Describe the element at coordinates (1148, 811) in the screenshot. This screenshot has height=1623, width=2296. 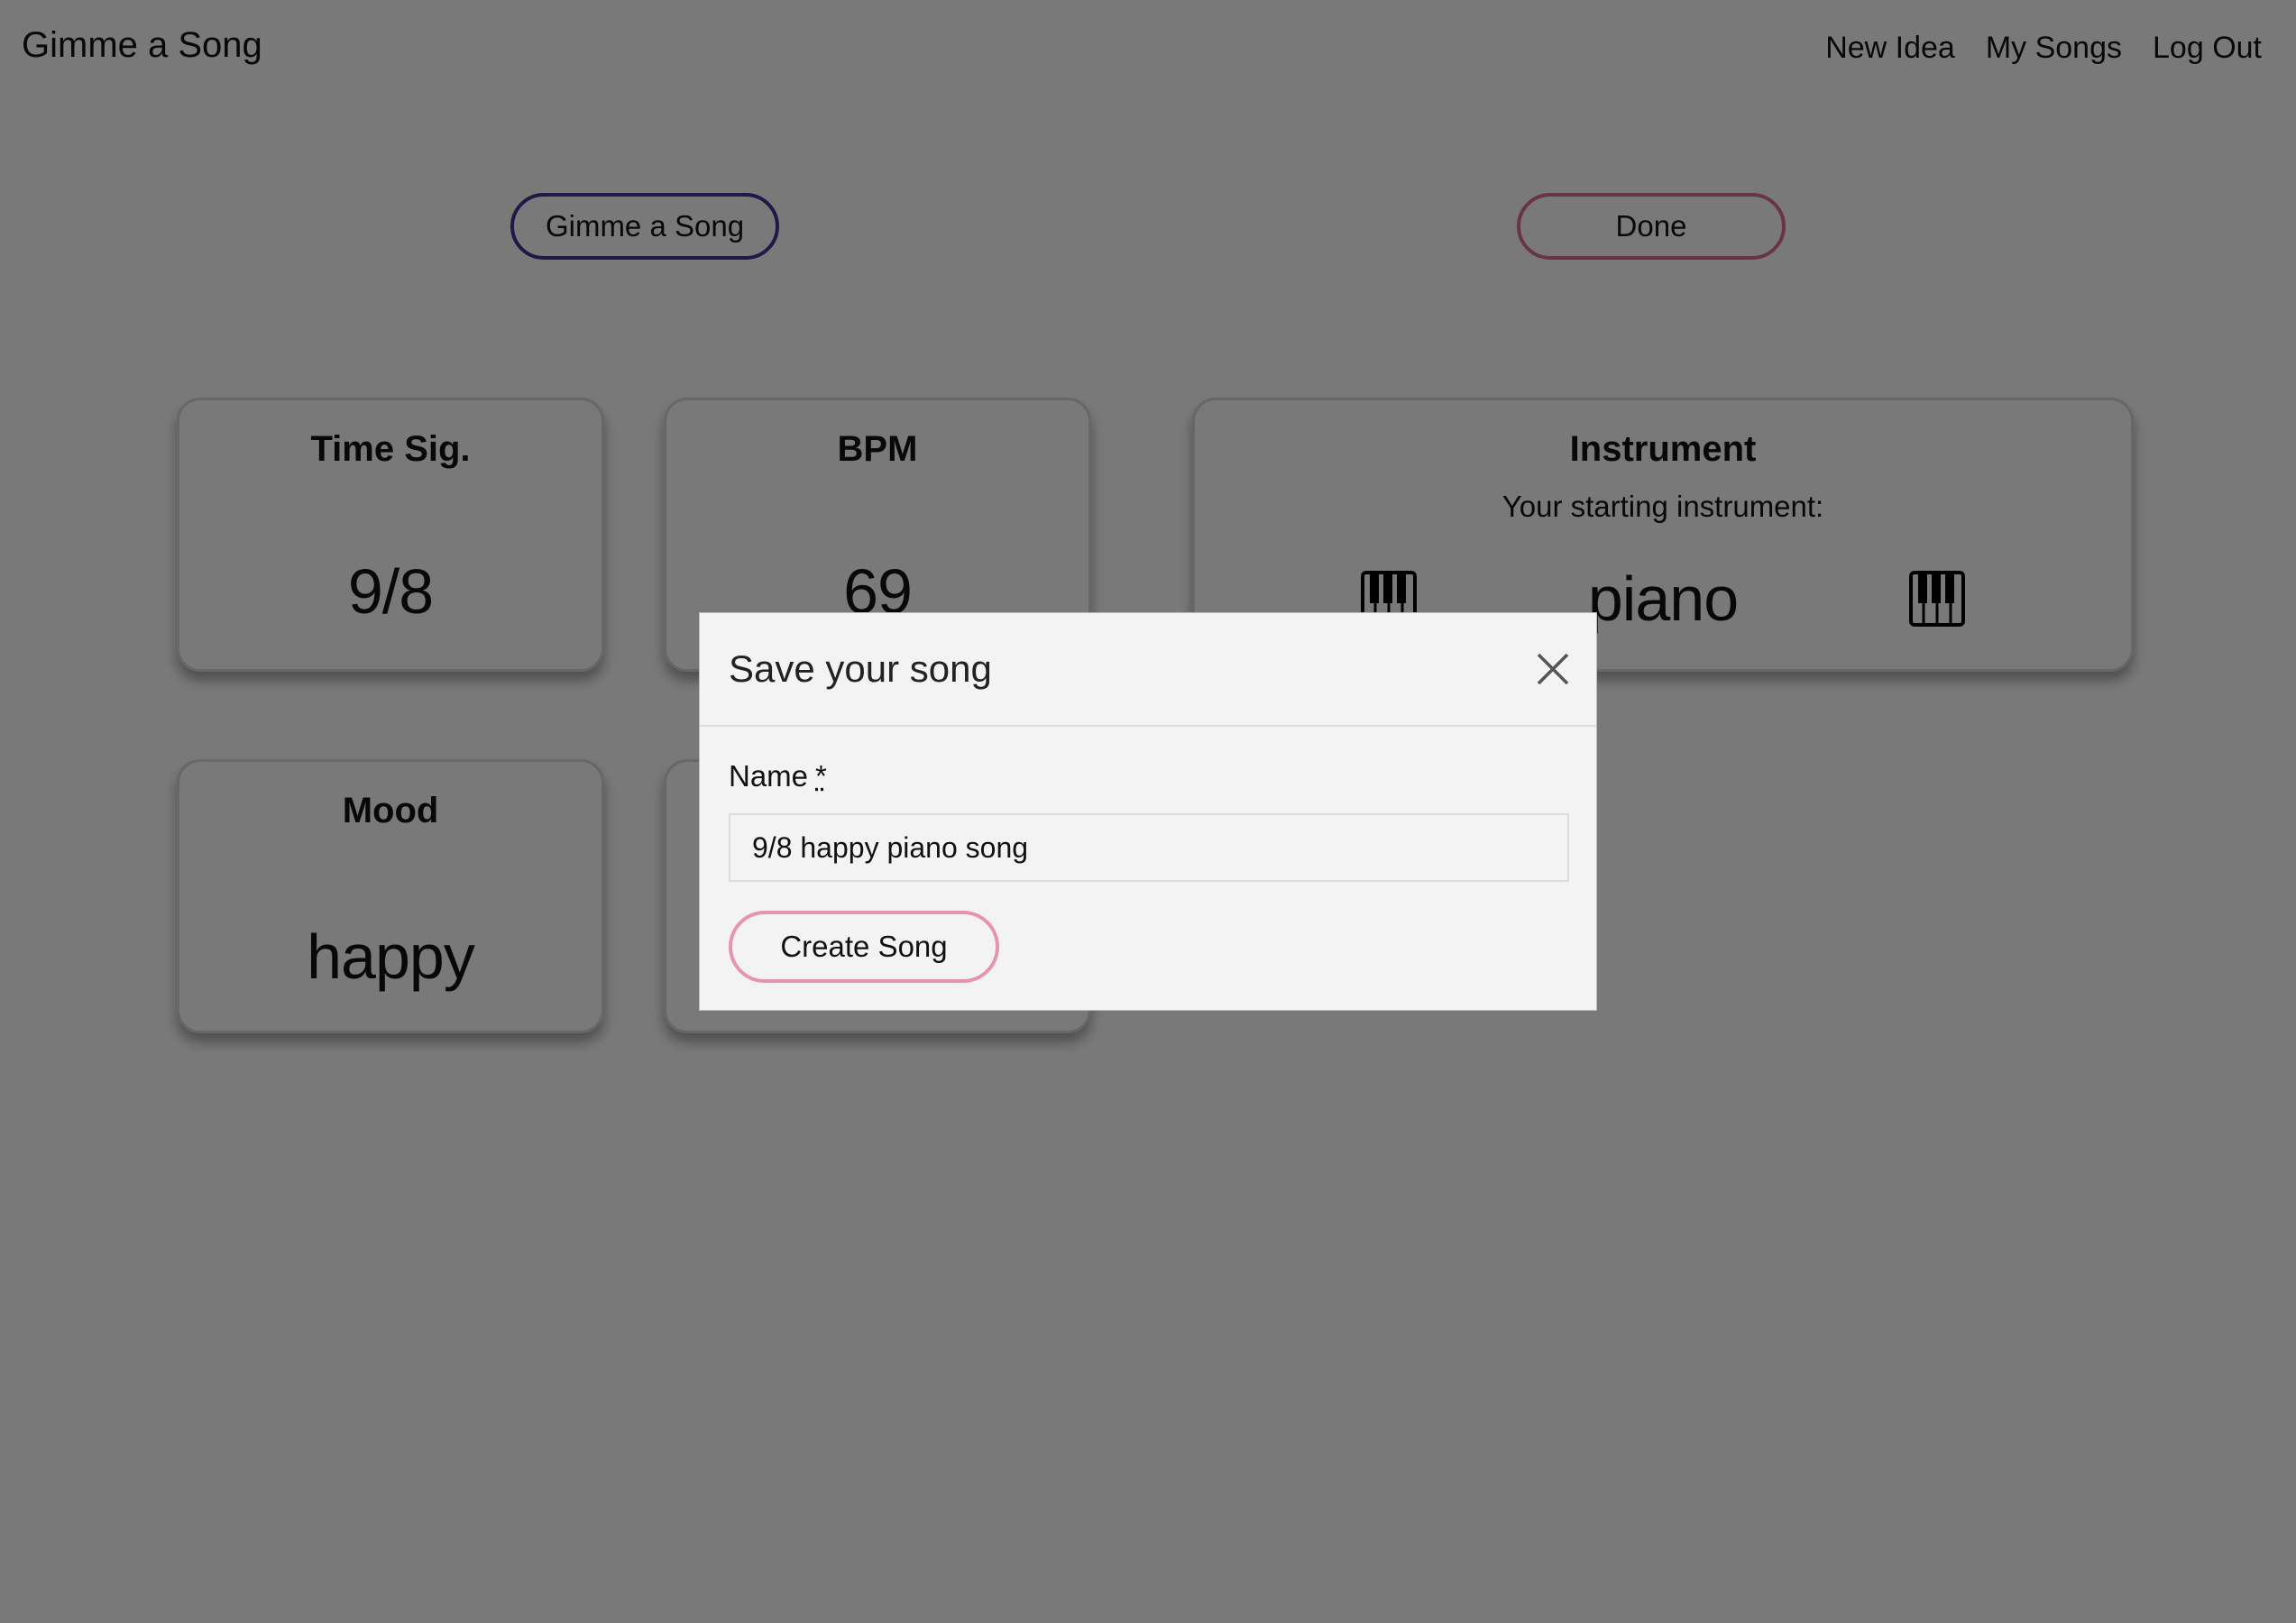
I see `save-song-modal: Save your song Name* Create Song` at that location.